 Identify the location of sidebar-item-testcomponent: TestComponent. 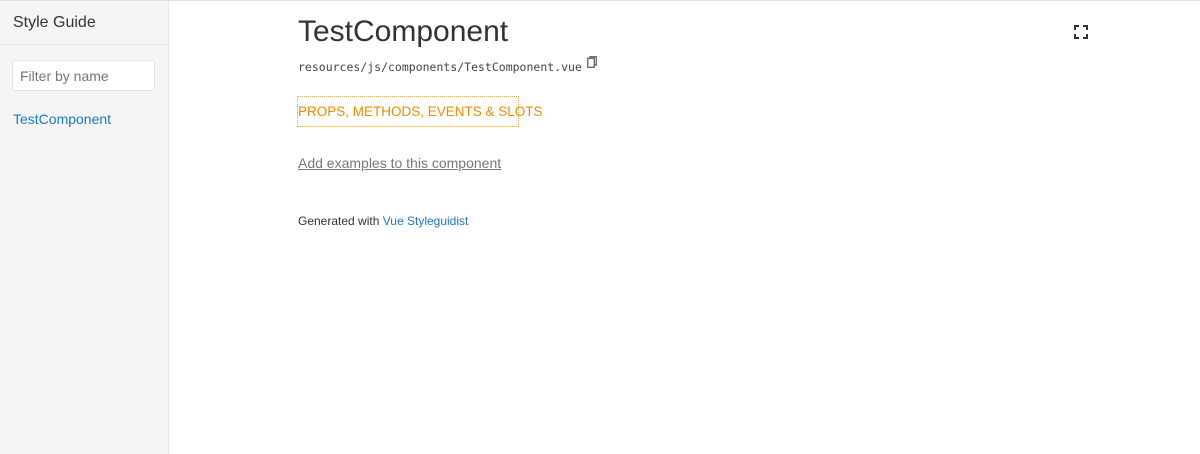
(62, 119).